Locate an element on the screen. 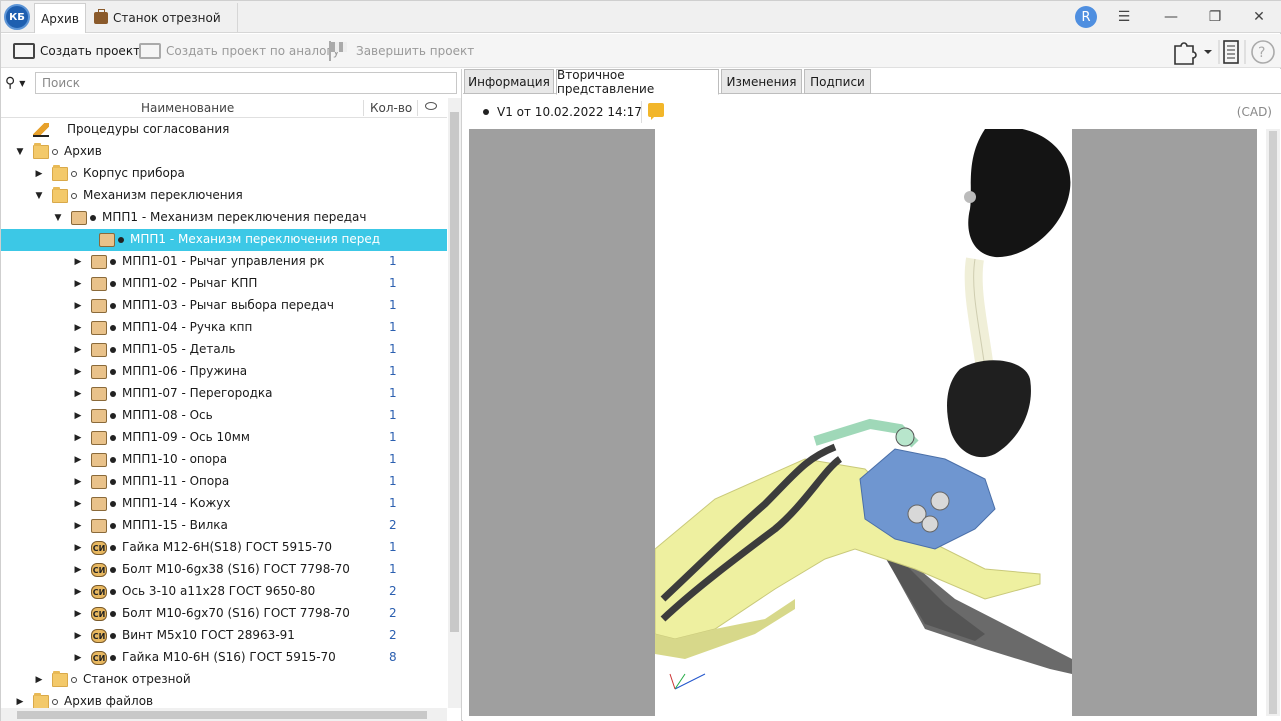  tree-row: ▶ МПП1-02 - Рычаг КПП 1 is located at coordinates (224, 284).